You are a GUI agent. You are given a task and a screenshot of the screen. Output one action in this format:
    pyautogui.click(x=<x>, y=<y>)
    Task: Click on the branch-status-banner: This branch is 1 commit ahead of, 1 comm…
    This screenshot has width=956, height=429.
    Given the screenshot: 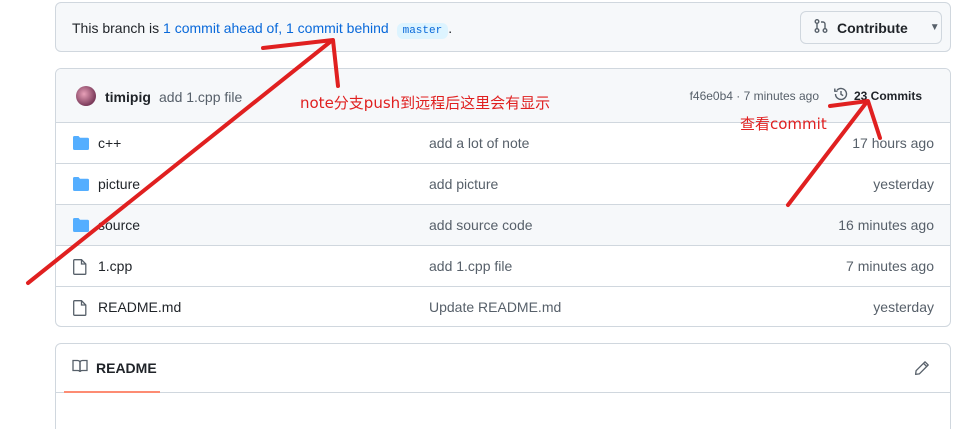 What is the action you would take?
    pyautogui.click(x=503, y=27)
    